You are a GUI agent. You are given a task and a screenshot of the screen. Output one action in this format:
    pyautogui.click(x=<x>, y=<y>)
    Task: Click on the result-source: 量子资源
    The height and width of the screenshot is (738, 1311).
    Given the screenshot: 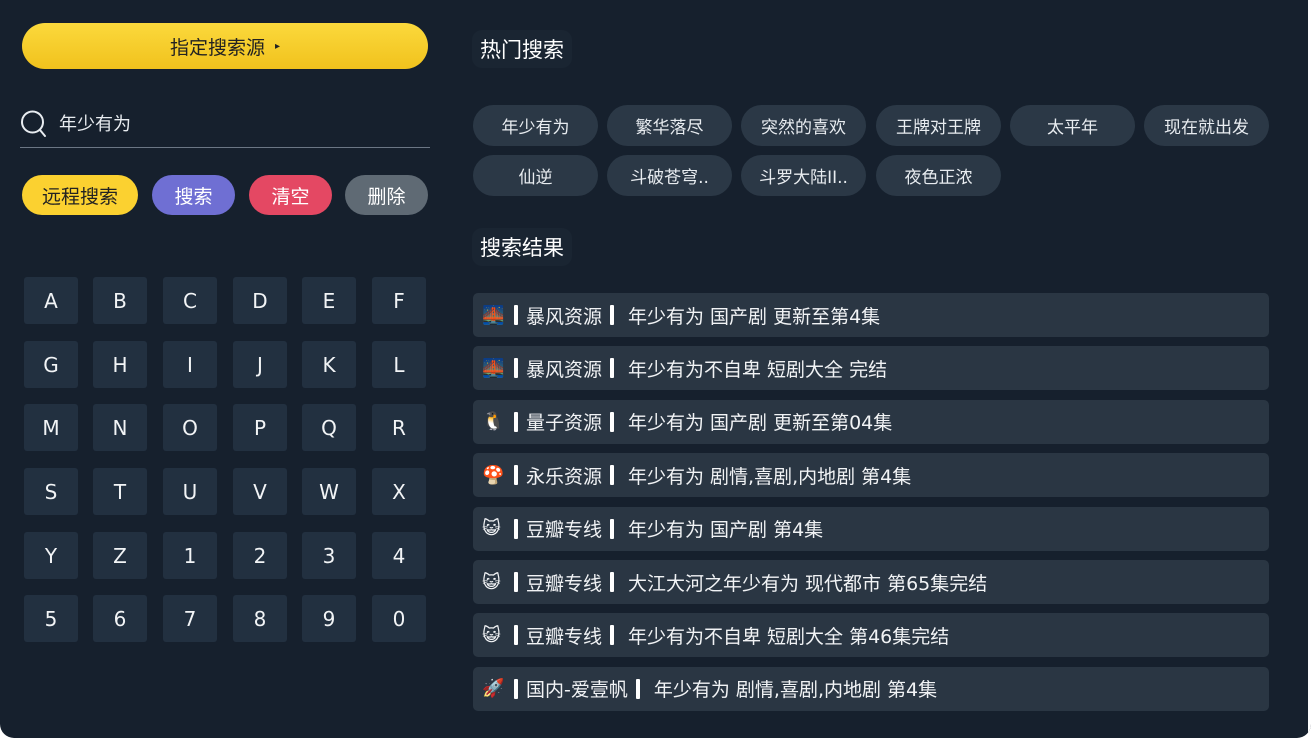 What is the action you would take?
    pyautogui.click(x=564, y=423)
    